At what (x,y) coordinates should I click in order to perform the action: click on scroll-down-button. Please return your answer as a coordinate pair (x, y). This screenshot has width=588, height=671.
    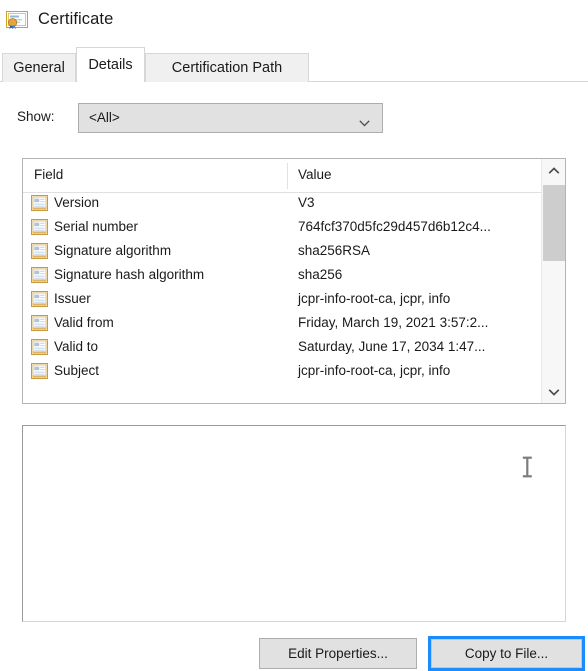
    Looking at the image, I should click on (553, 391).